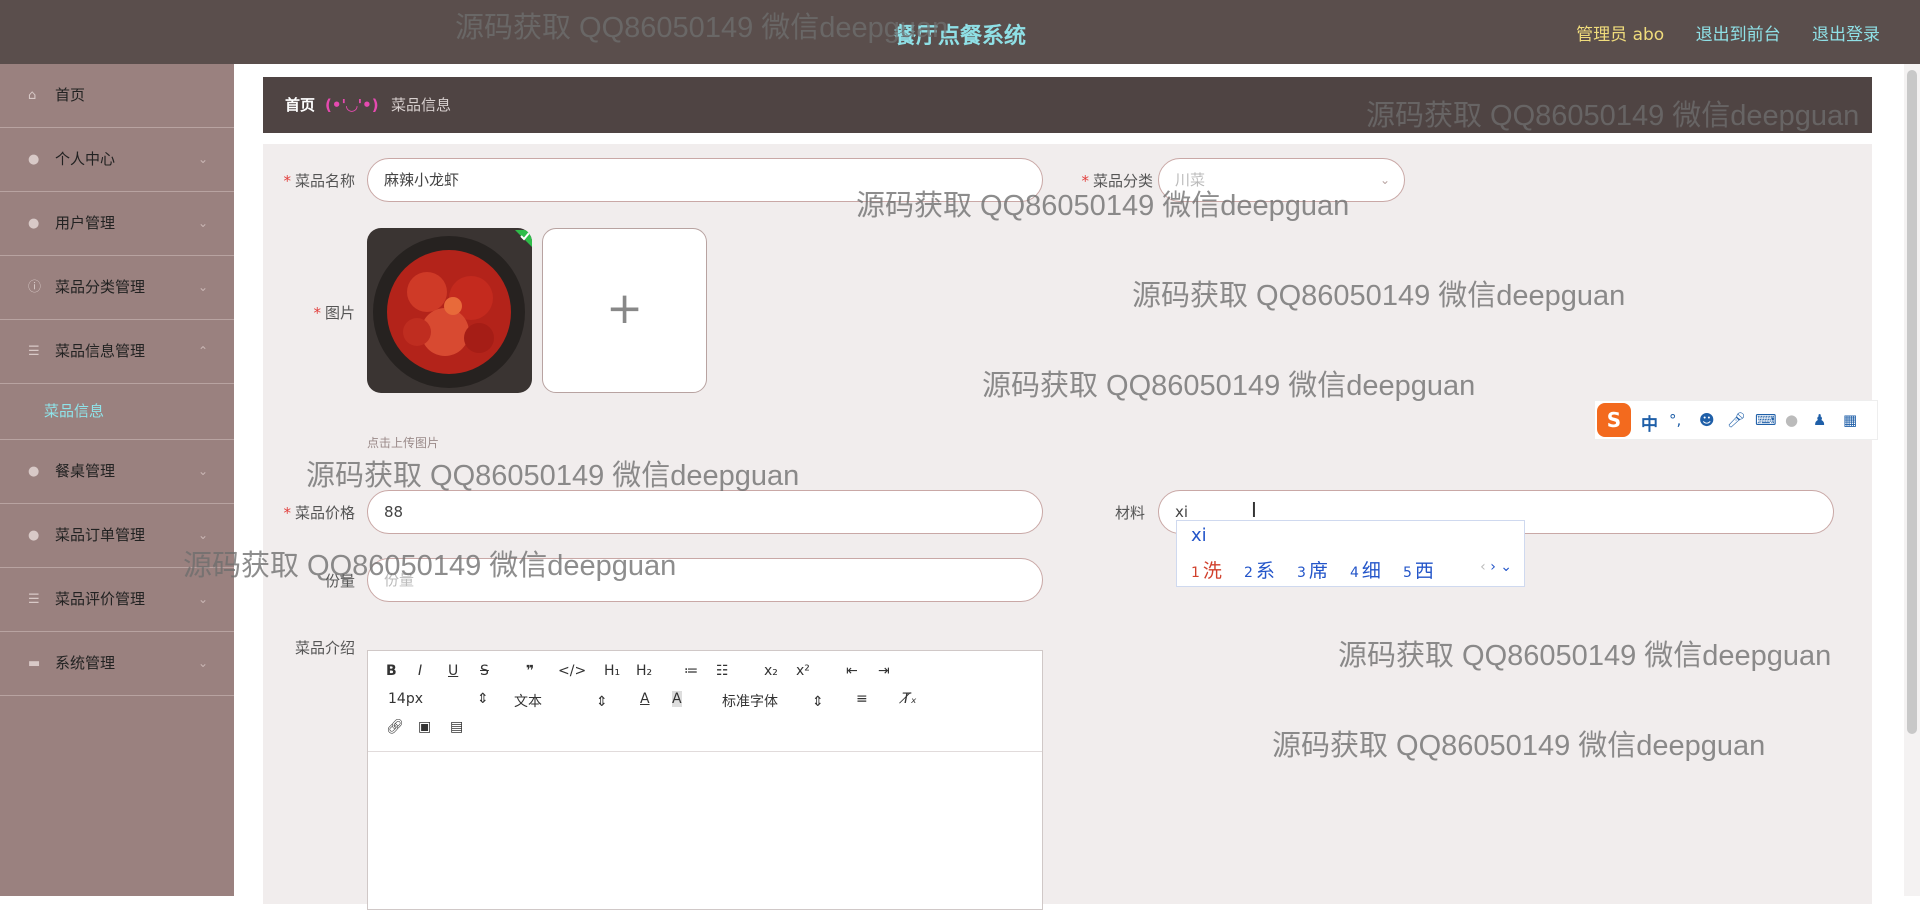 This screenshot has height=910, width=1920. What do you see at coordinates (909, 699) in the screenshot?
I see `clear-format-icon: T̸ₓ` at bounding box center [909, 699].